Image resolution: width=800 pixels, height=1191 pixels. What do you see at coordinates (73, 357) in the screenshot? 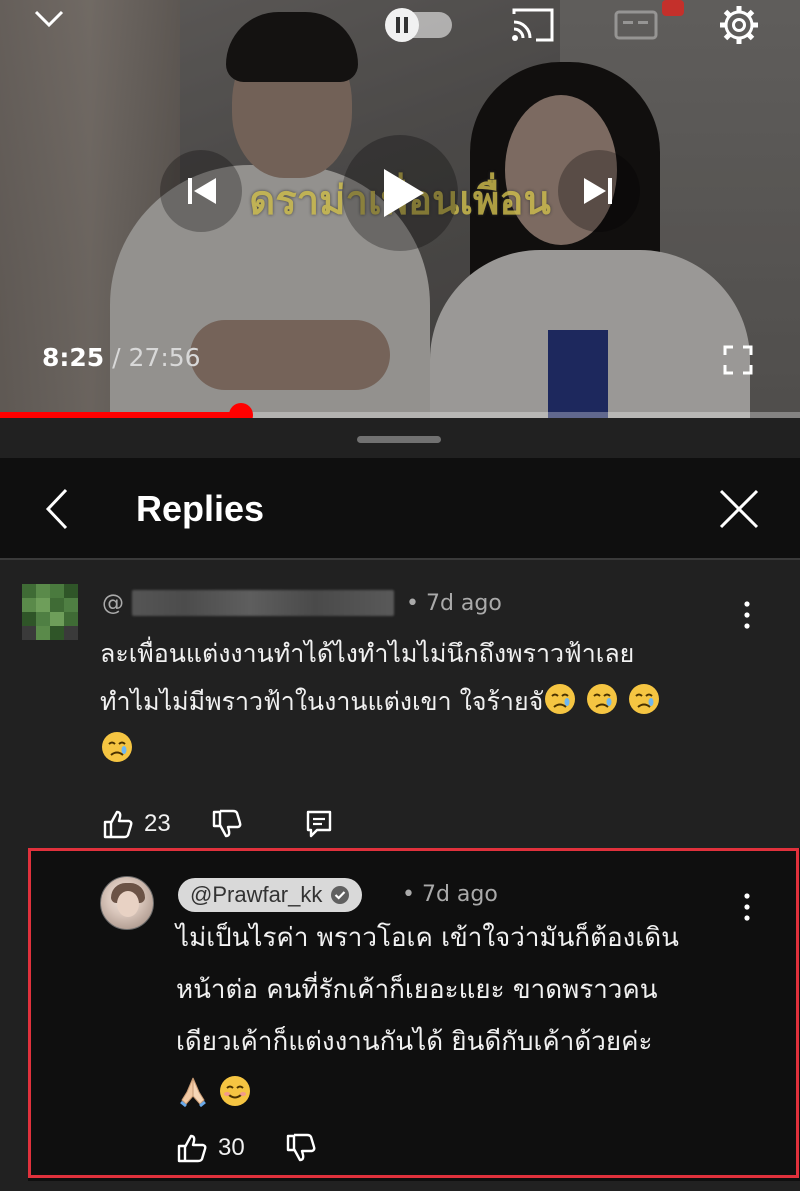
I see `current-time: 8:25` at bounding box center [73, 357].